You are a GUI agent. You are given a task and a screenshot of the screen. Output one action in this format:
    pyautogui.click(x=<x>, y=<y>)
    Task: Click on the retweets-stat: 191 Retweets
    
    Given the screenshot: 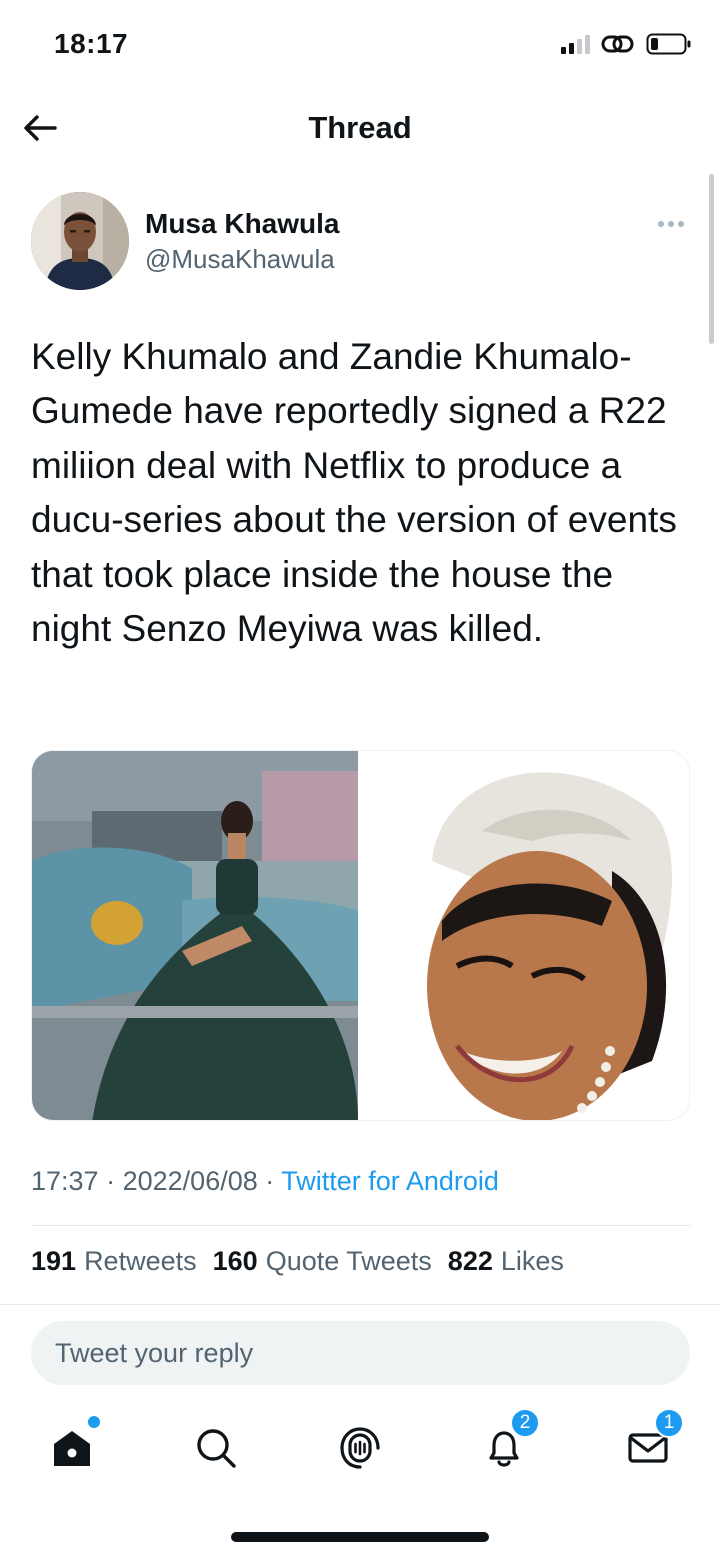 What is the action you would take?
    pyautogui.click(x=114, y=1261)
    